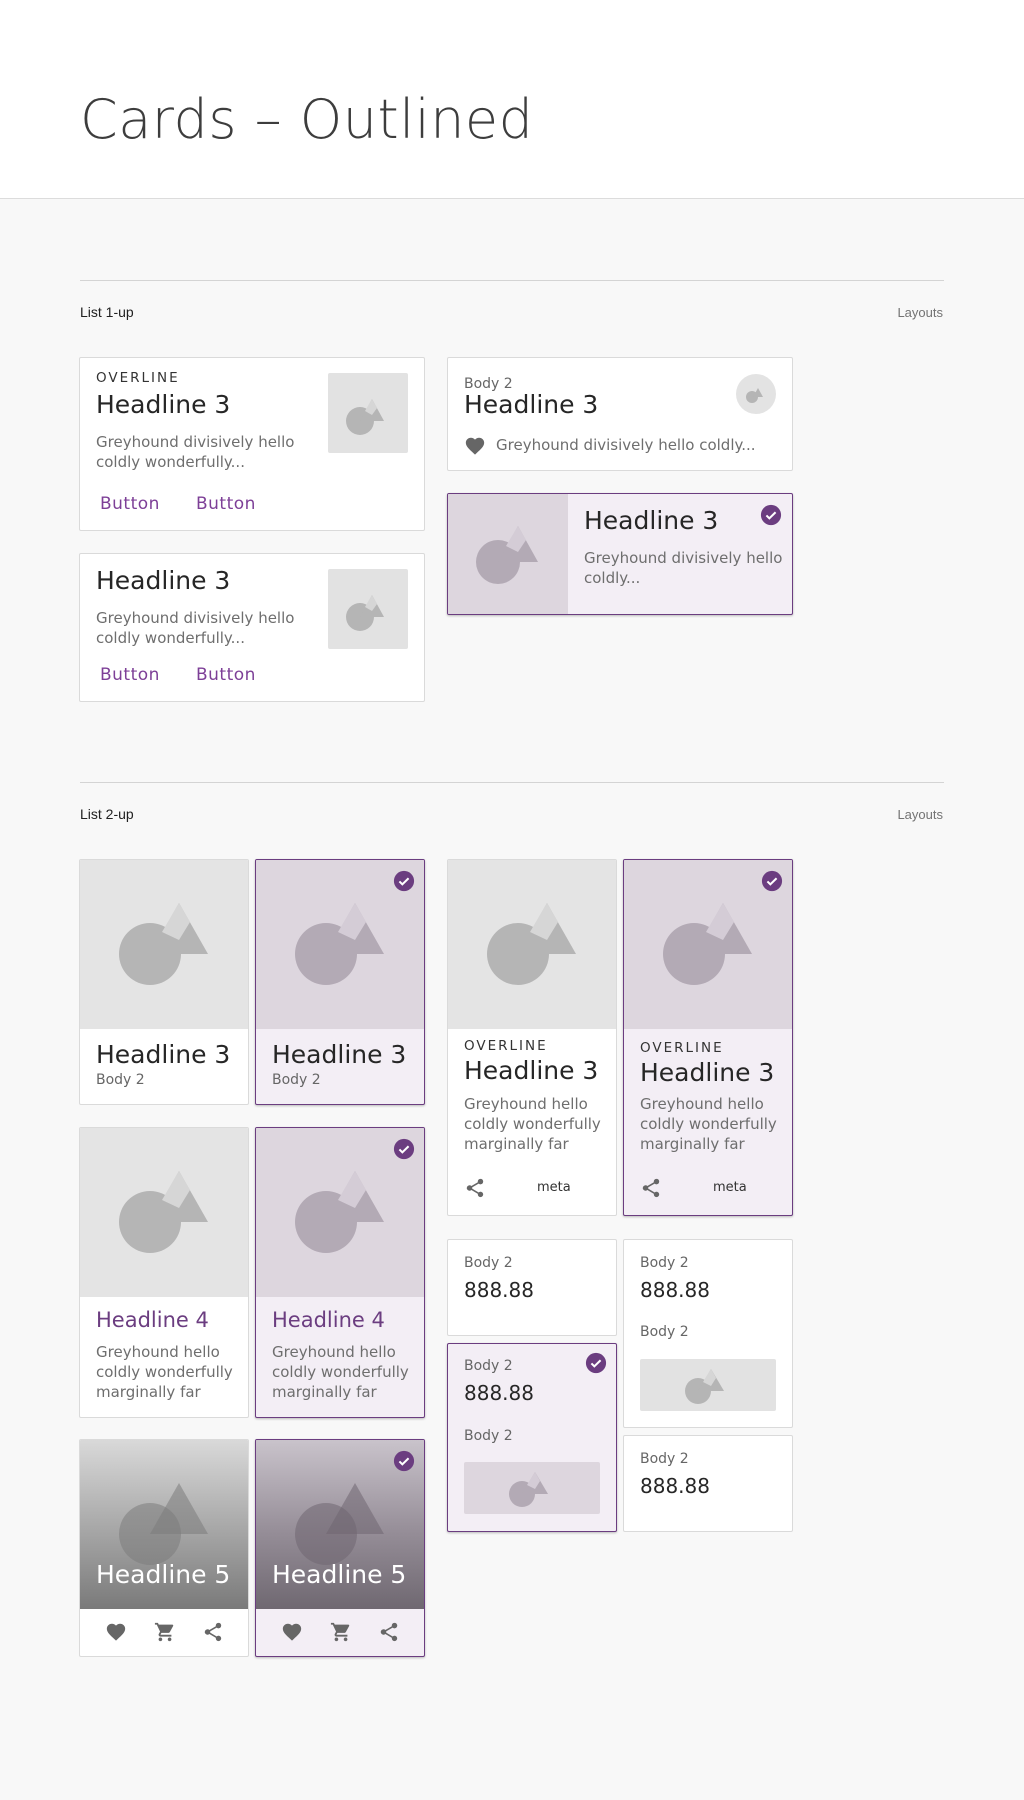 This screenshot has width=1024, height=1800. What do you see at coordinates (708, 1333) in the screenshot?
I see `card-stat: Body 2 888.88 Body 2` at bounding box center [708, 1333].